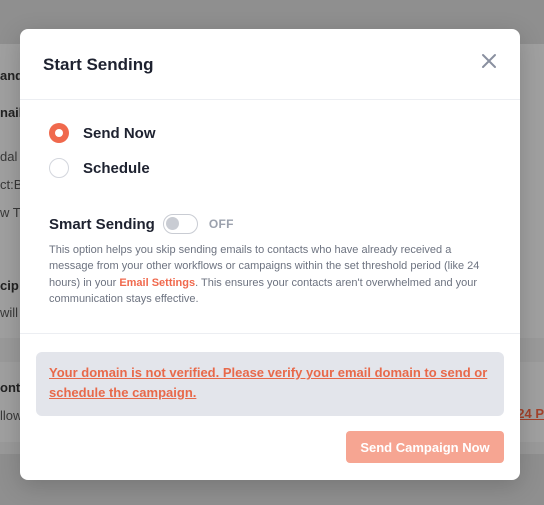 The width and height of the screenshot is (544, 505). I want to click on toggle-knob, so click(172, 223).